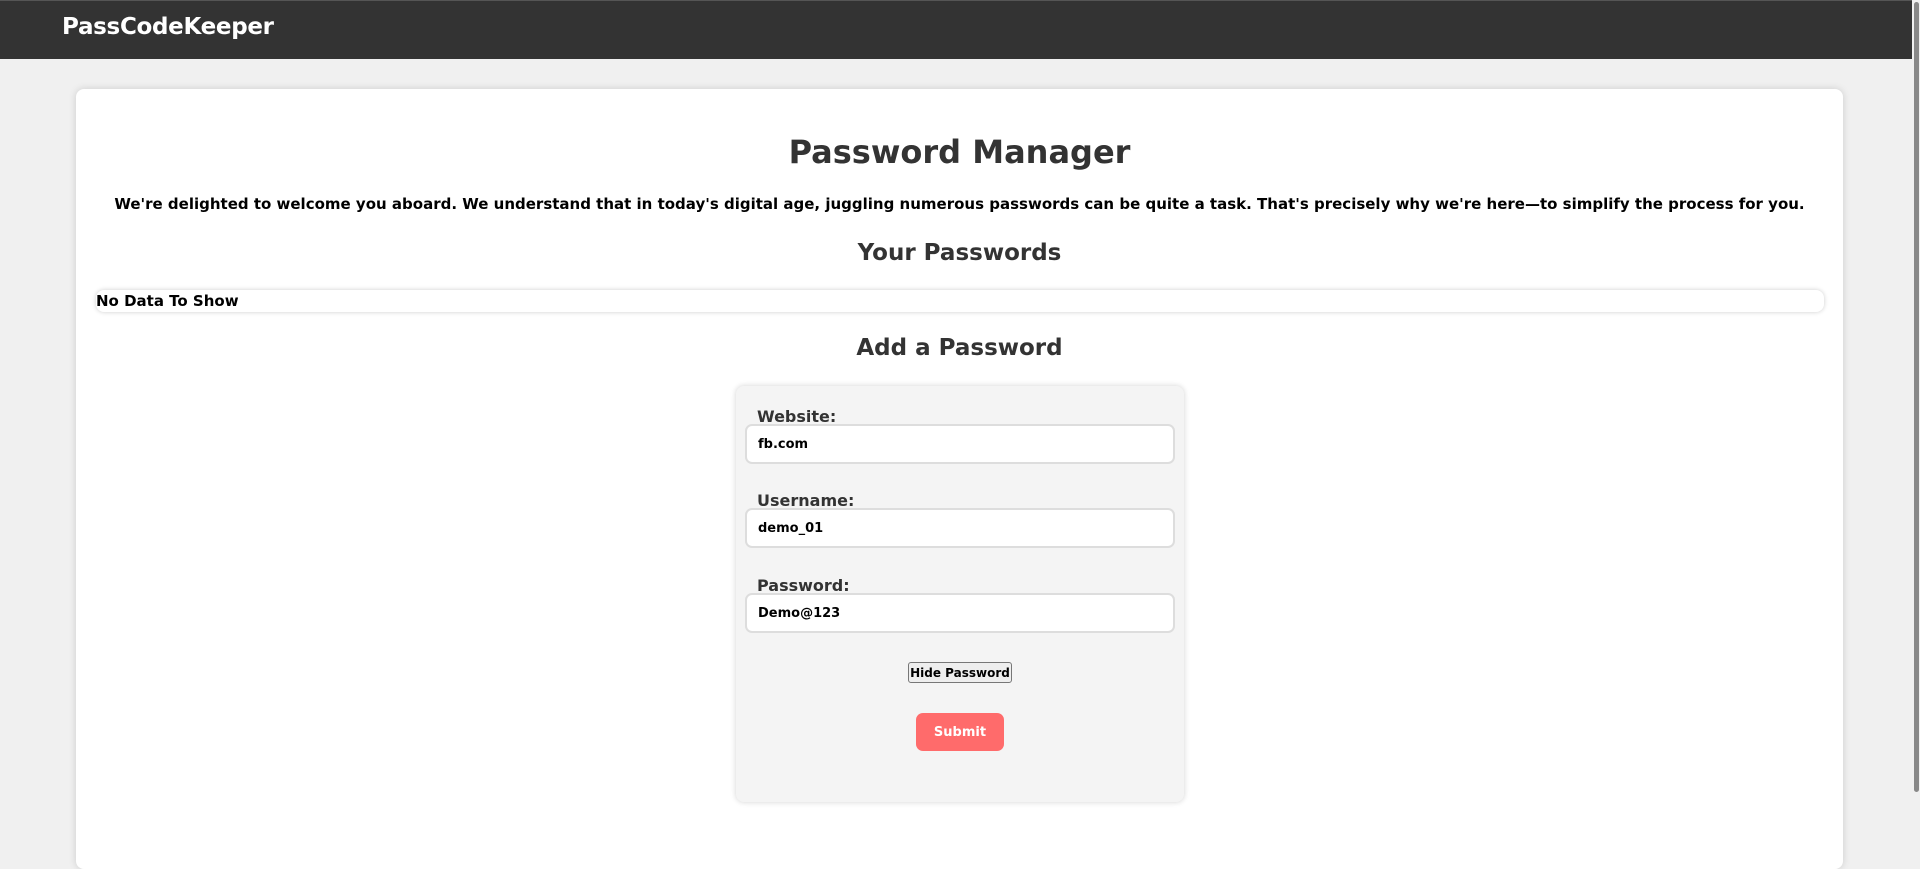 Image resolution: width=1920 pixels, height=869 pixels. I want to click on your-passwords-heading: Your Passwords, so click(959, 253).